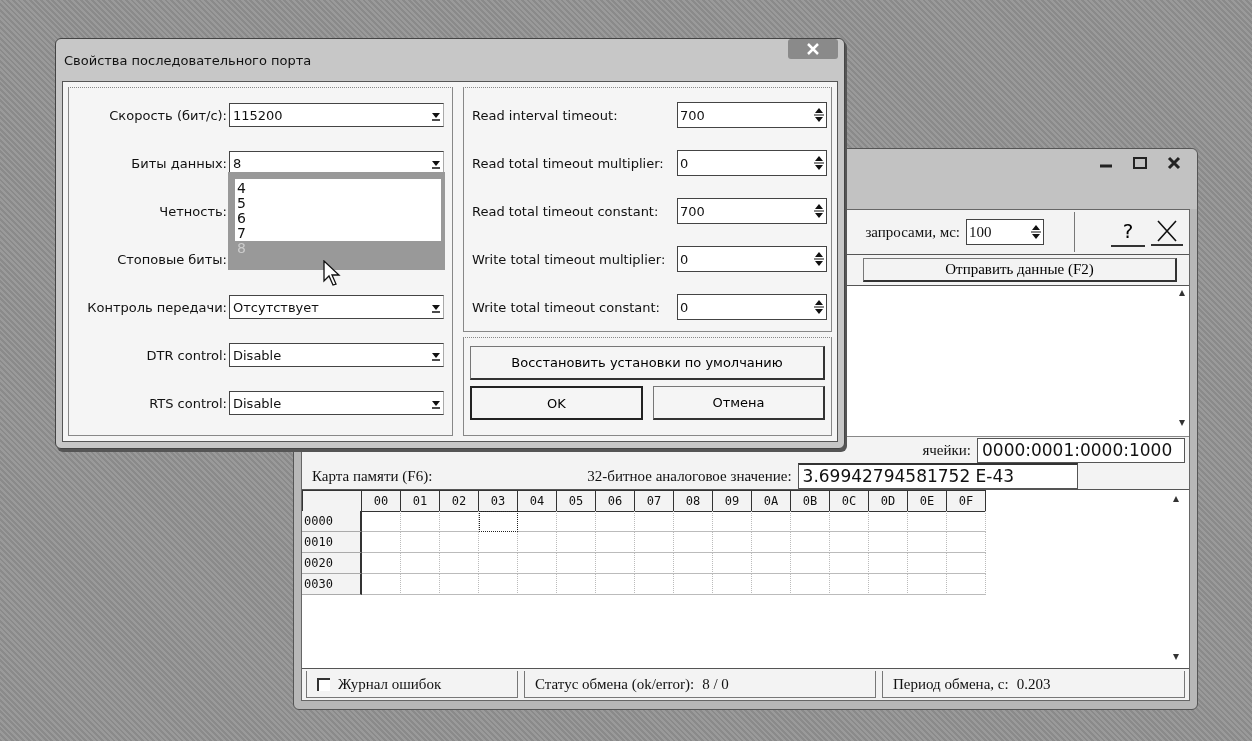  Describe the element at coordinates (1128, 232) in the screenshot. I see `help-button: ?` at that location.